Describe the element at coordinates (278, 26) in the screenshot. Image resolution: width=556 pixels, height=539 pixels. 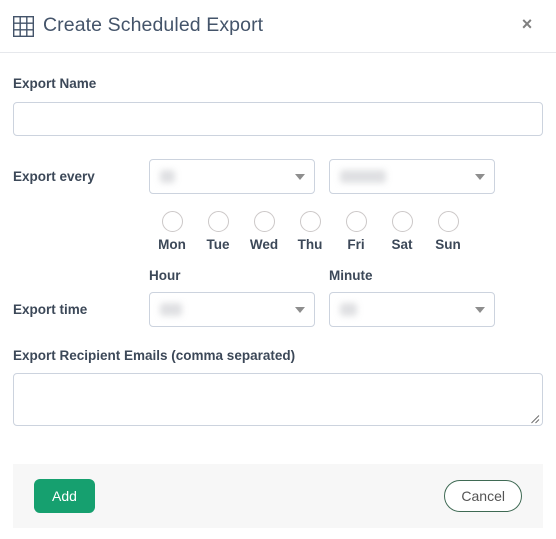
I see `modal-header: Create Scheduled Export ×` at that location.